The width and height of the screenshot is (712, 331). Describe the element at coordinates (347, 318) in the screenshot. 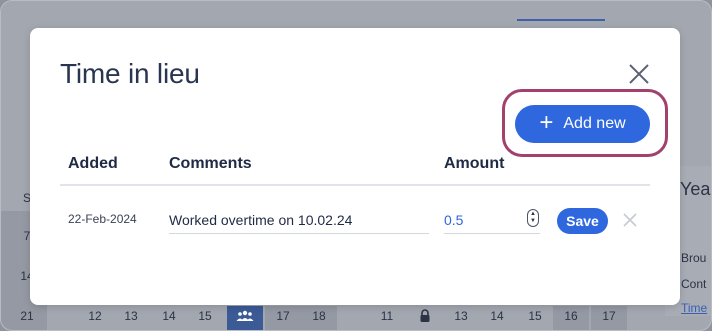

I see `calendar-week-row: 12 13 14 15 17 18 11 13 14 15 16 17` at that location.